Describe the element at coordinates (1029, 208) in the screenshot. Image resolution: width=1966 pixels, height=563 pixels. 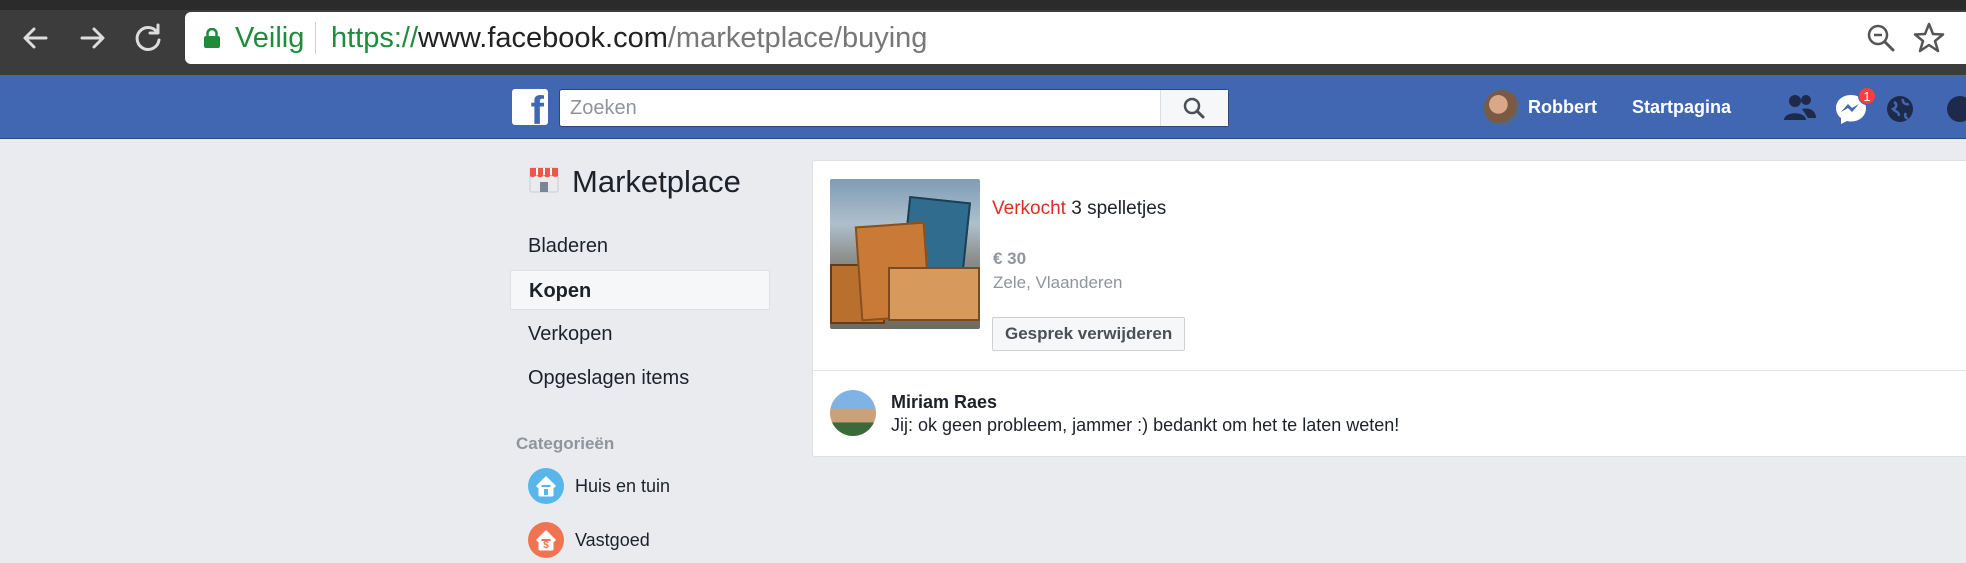
I see `sold-status: Verkocht` at that location.